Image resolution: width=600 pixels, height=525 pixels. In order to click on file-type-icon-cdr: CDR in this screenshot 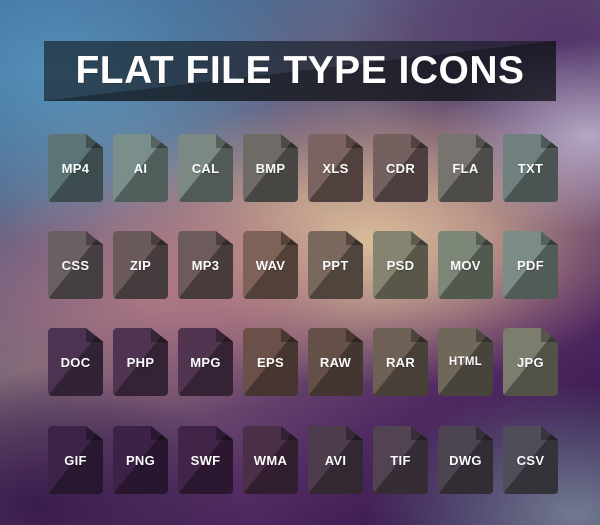, I will do `click(400, 168)`.